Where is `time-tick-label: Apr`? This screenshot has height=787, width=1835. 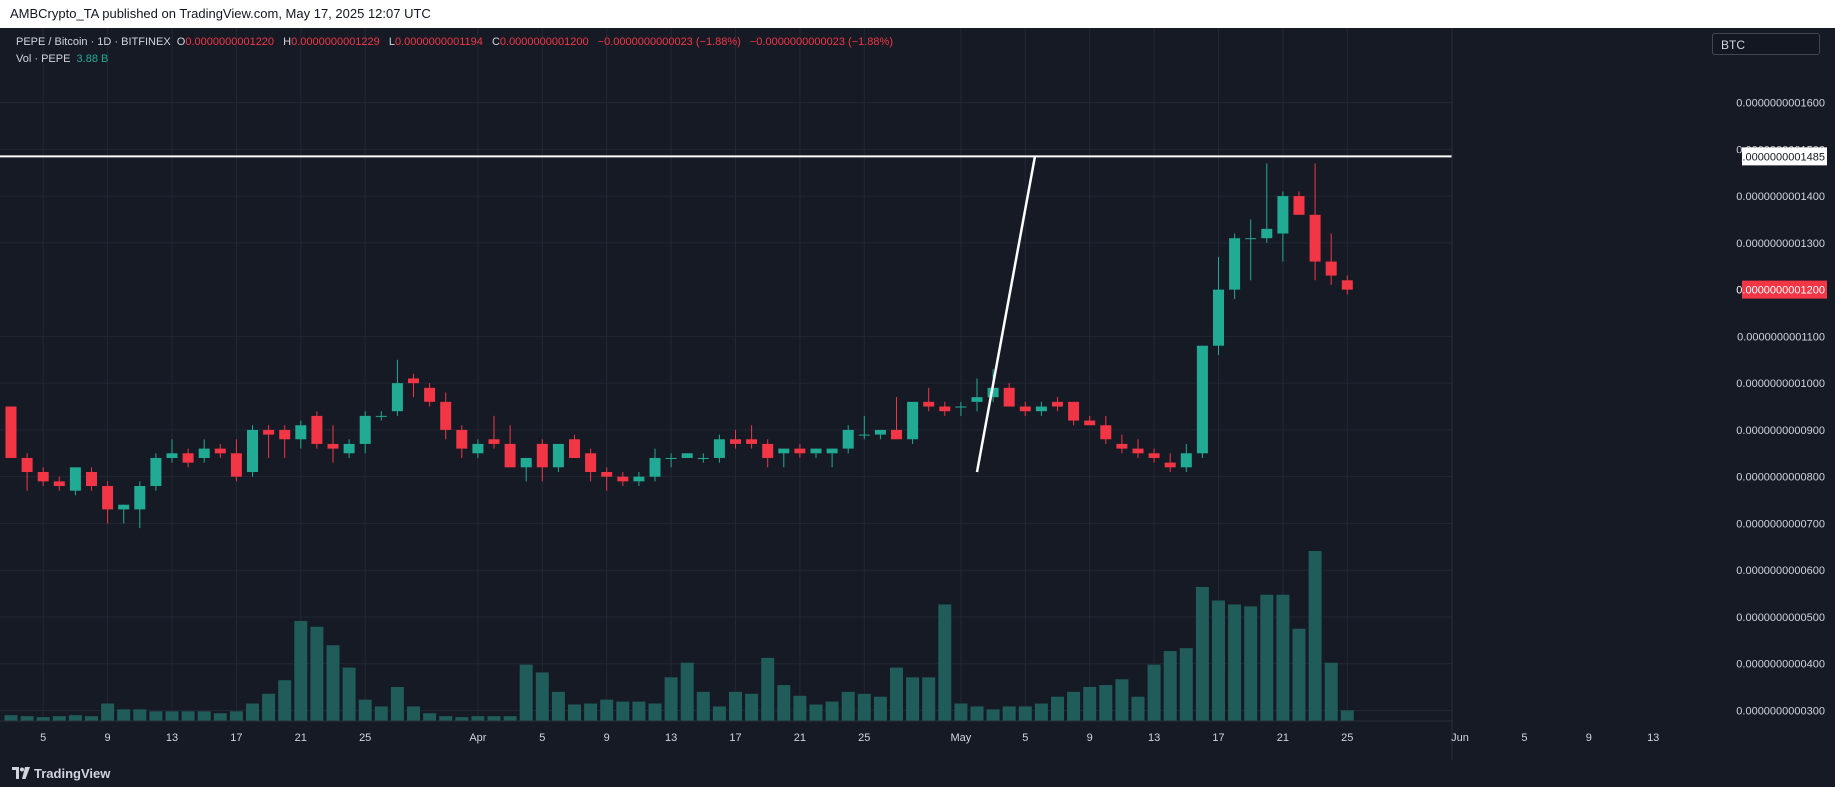 time-tick-label: Apr is located at coordinates (477, 738).